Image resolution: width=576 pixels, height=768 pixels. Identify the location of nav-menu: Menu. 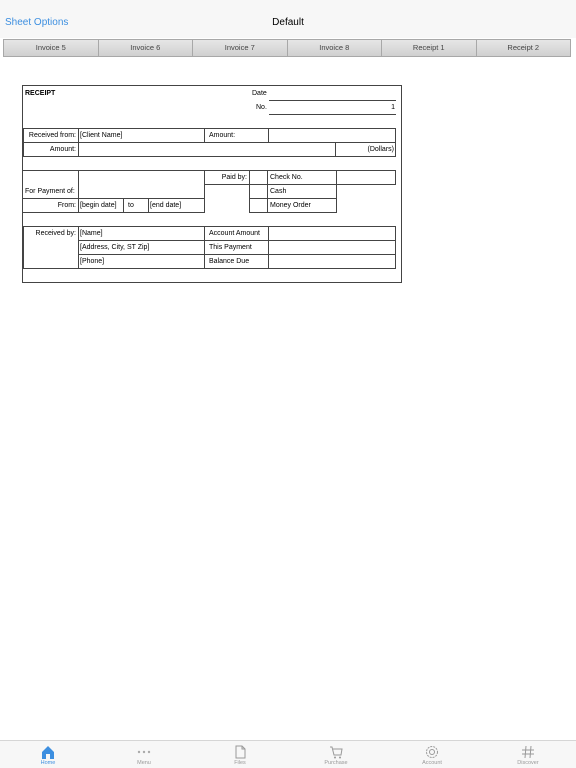
(144, 754).